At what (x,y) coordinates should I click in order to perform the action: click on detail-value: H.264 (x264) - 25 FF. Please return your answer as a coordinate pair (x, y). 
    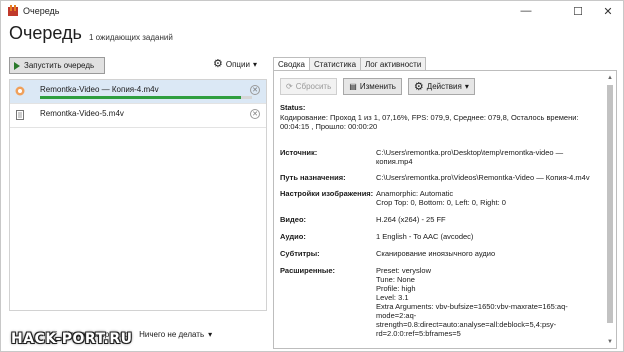
    Looking at the image, I should click on (411, 219).